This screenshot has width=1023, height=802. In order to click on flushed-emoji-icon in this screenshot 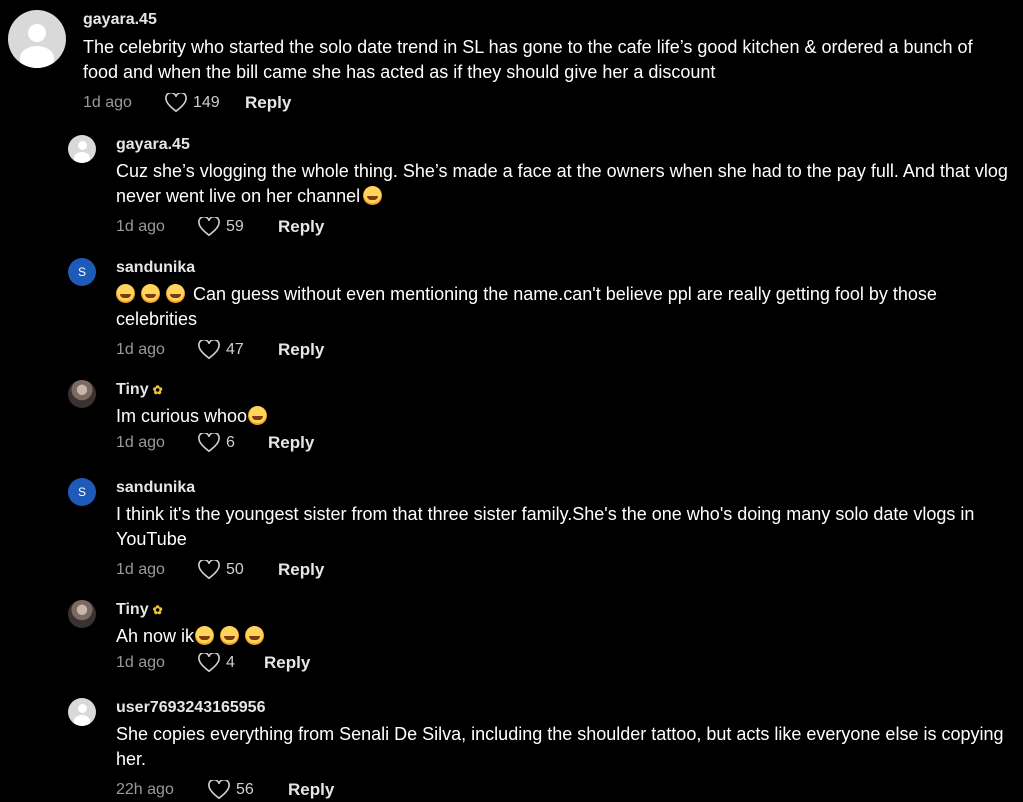, I will do `click(258, 415)`.